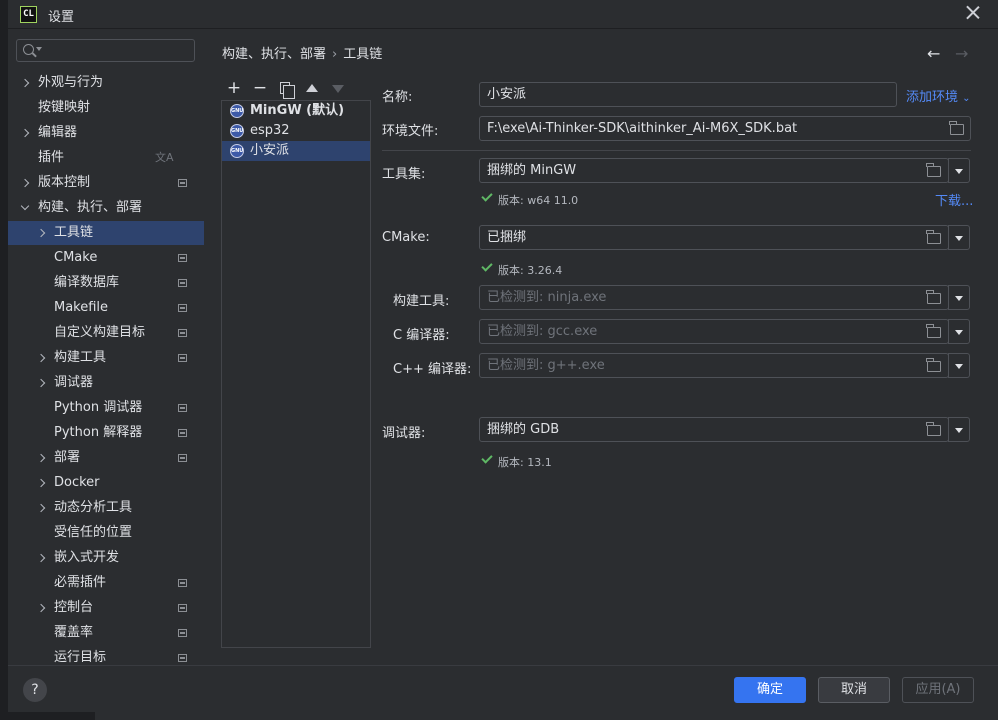 The image size is (998, 720). I want to click on move-down-icon, so click(338, 89).